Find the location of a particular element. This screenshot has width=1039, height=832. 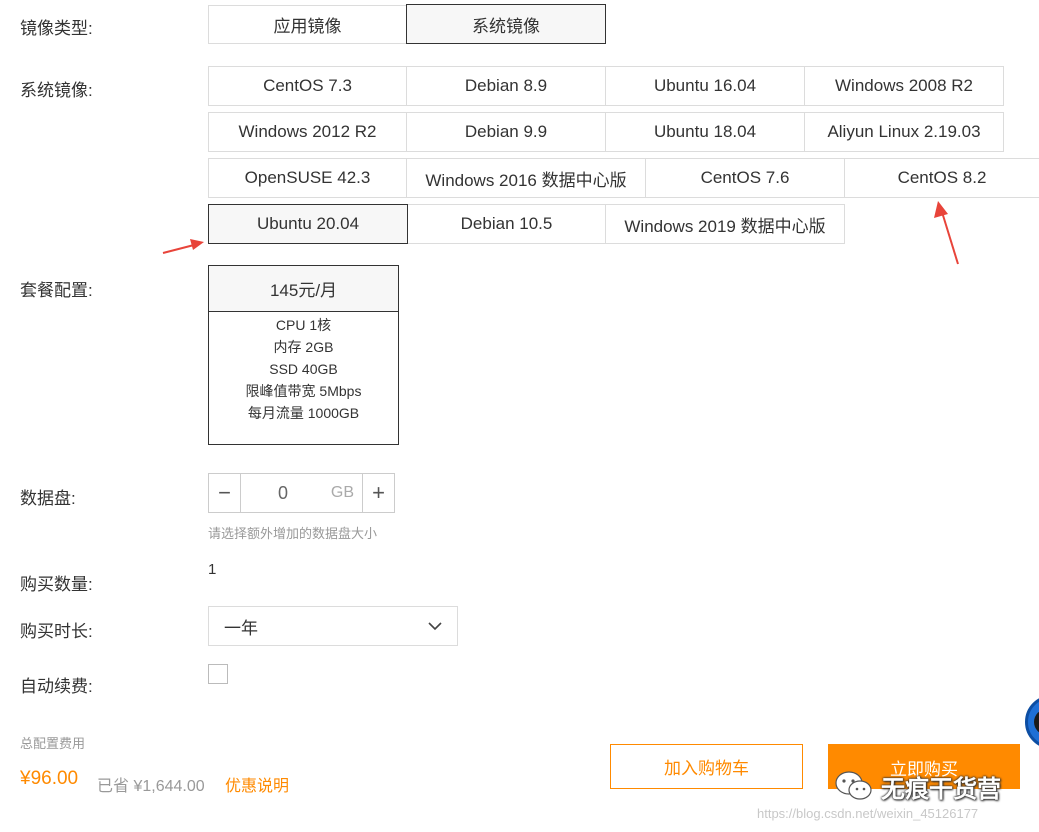

data-disk-stepper: − GB + is located at coordinates (301, 493).